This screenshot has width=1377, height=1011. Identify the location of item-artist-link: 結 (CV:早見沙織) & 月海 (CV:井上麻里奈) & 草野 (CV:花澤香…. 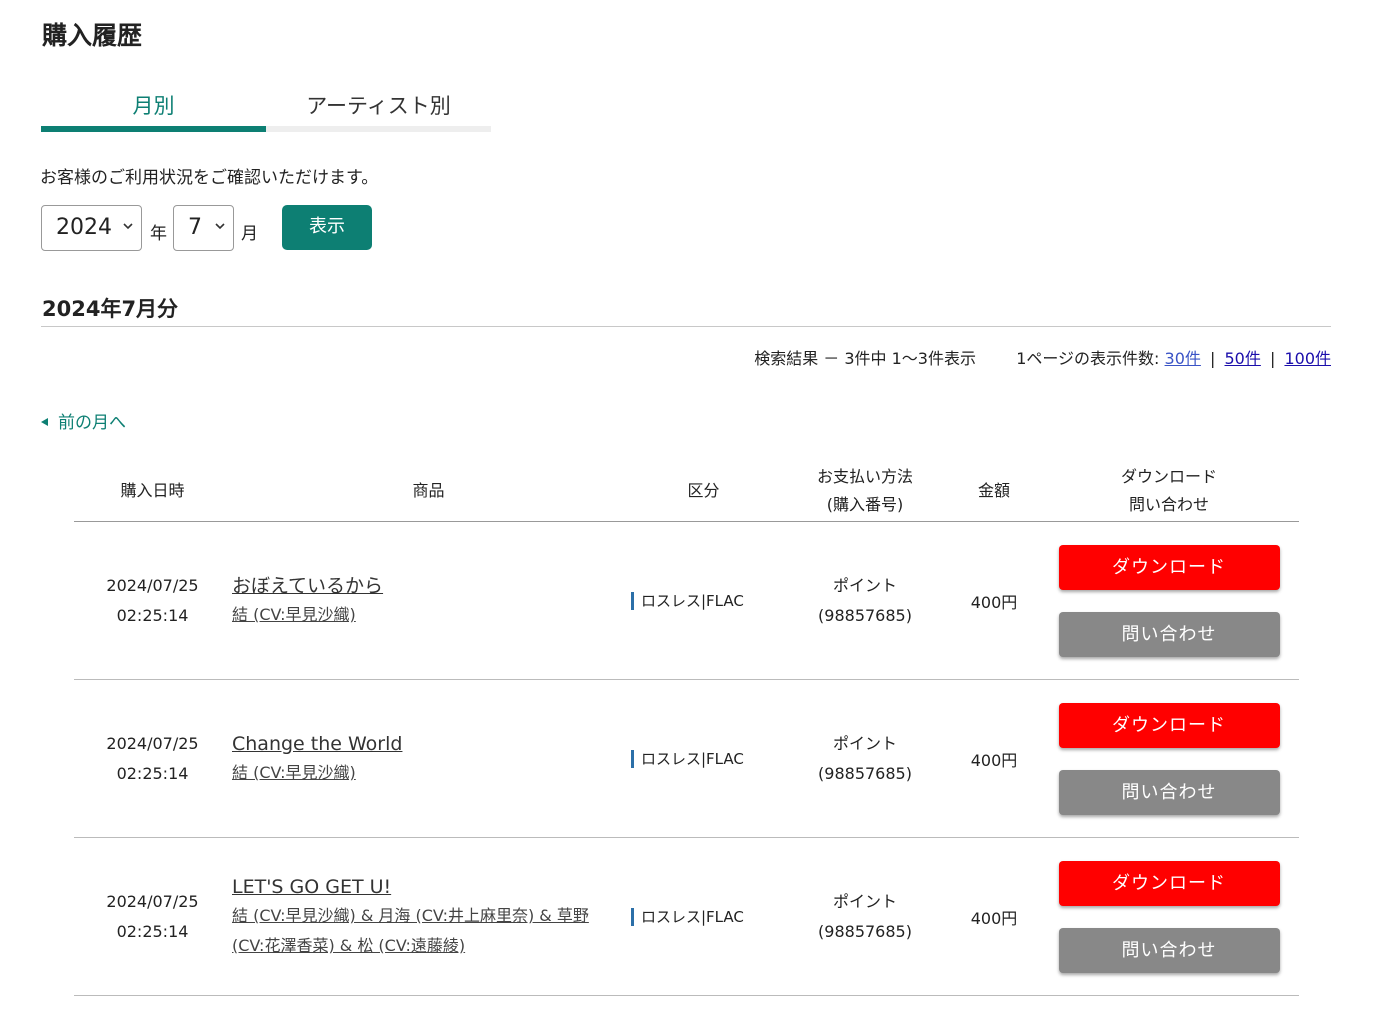
(422, 931).